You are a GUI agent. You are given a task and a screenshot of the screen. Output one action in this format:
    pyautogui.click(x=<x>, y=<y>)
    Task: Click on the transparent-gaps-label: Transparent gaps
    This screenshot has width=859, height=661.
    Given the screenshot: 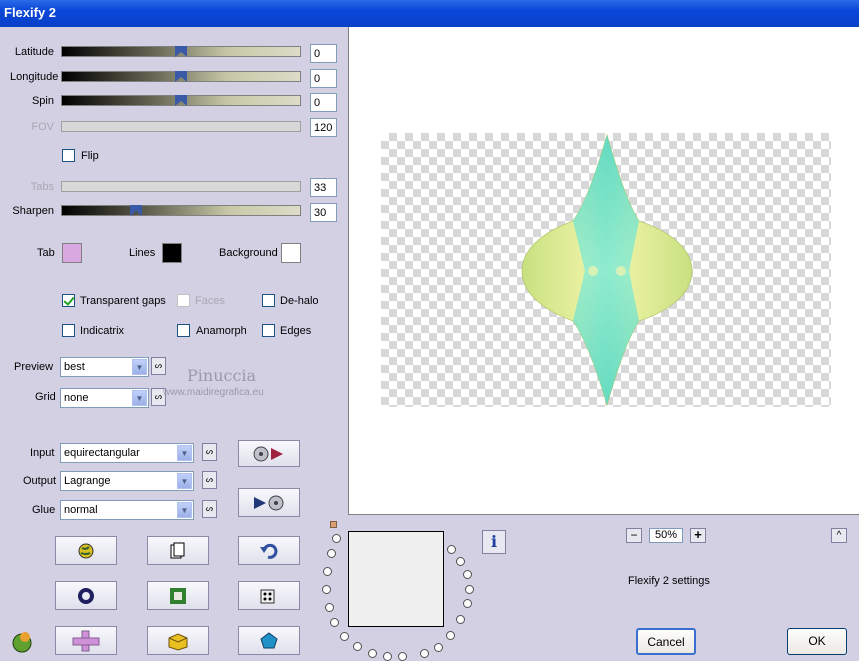 What is the action you would take?
    pyautogui.click(x=123, y=301)
    